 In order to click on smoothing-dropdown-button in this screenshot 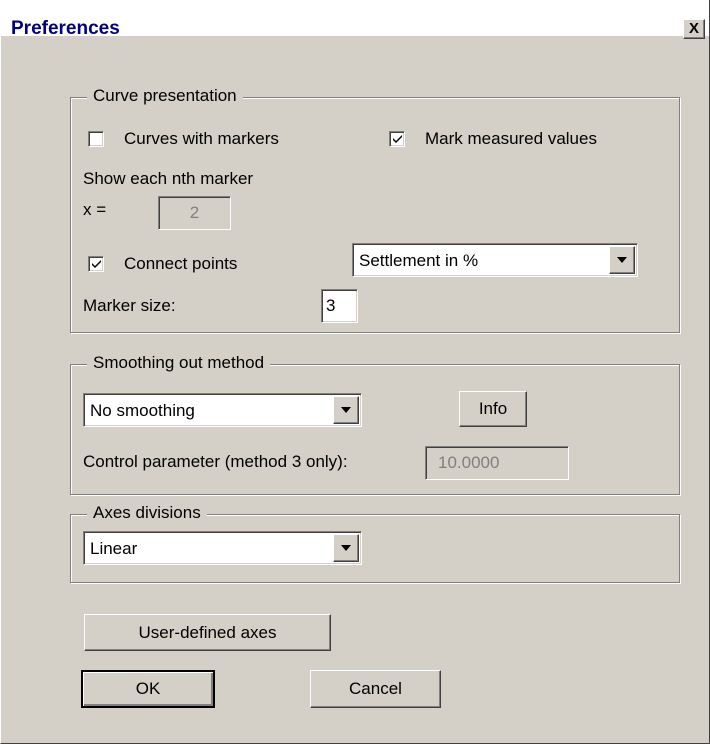, I will do `click(346, 410)`.